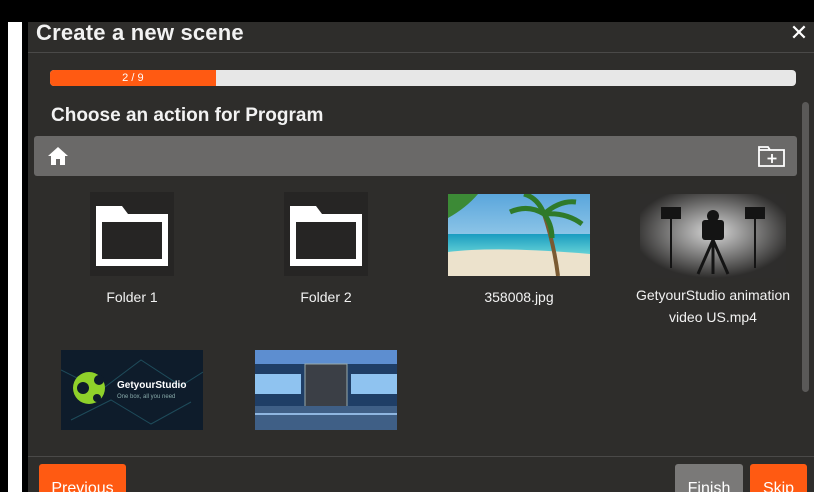 This screenshot has height=504, width=814. What do you see at coordinates (152, 385) in the screenshot?
I see `thumb-brand-text: GetyourStudio` at bounding box center [152, 385].